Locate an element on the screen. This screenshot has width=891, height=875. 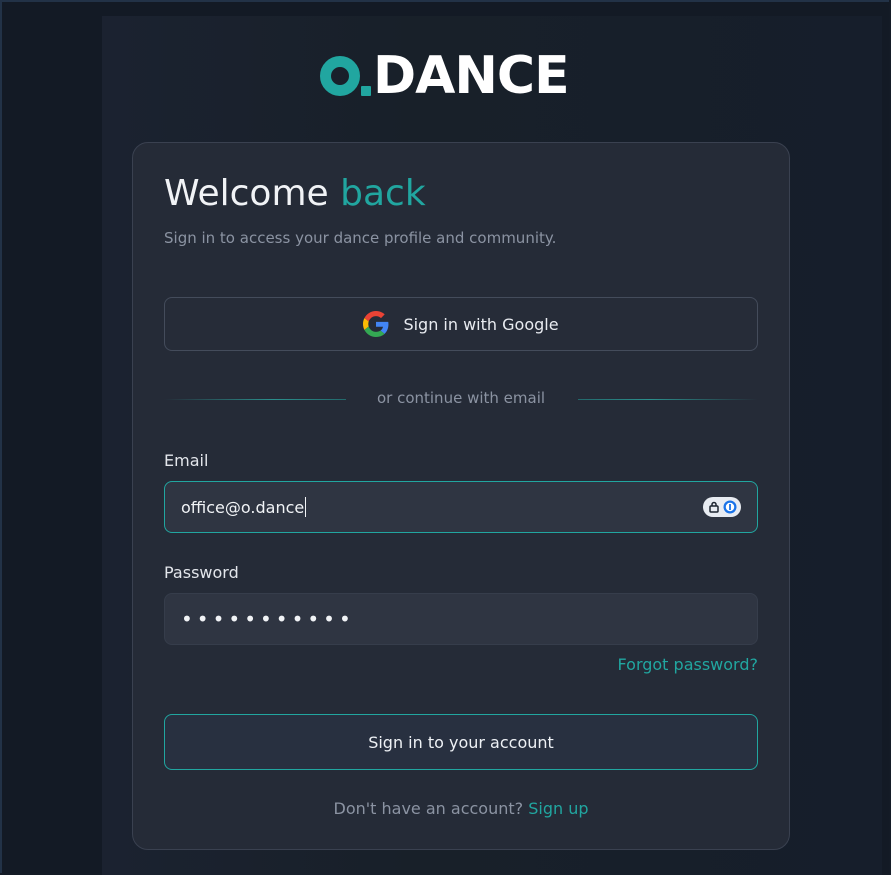
title-prefix: Welcome is located at coordinates (246, 193).